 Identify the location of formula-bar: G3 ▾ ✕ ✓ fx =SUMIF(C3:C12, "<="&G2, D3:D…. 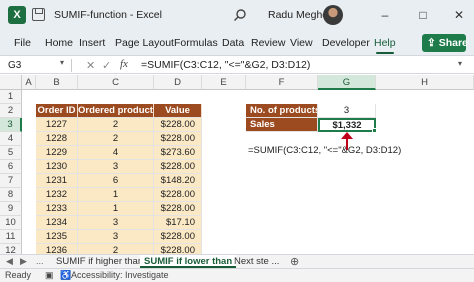
(237, 65).